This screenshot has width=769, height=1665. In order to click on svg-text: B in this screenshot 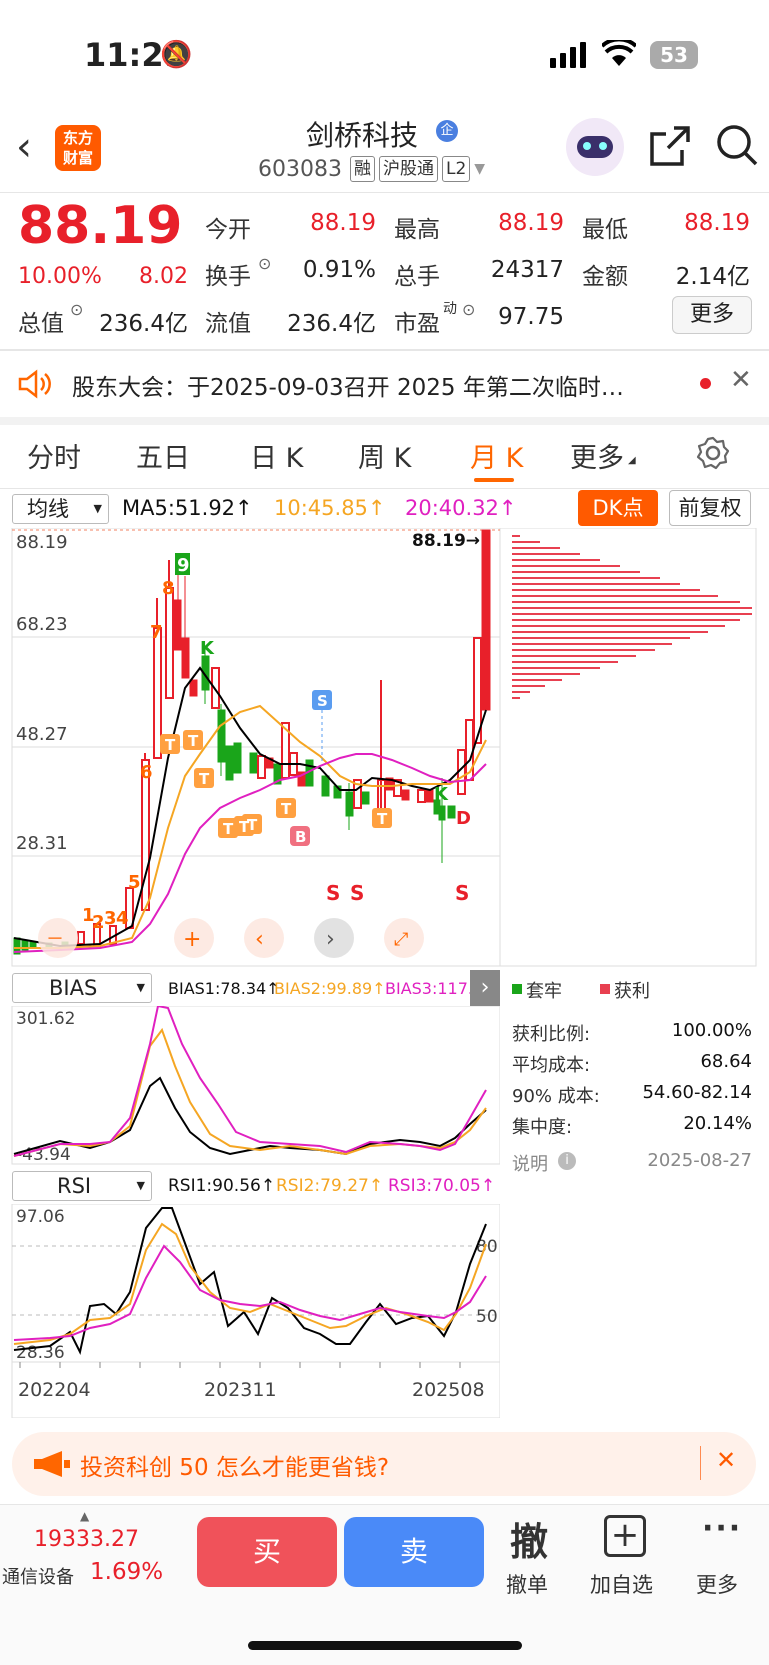, I will do `click(300, 837)`.